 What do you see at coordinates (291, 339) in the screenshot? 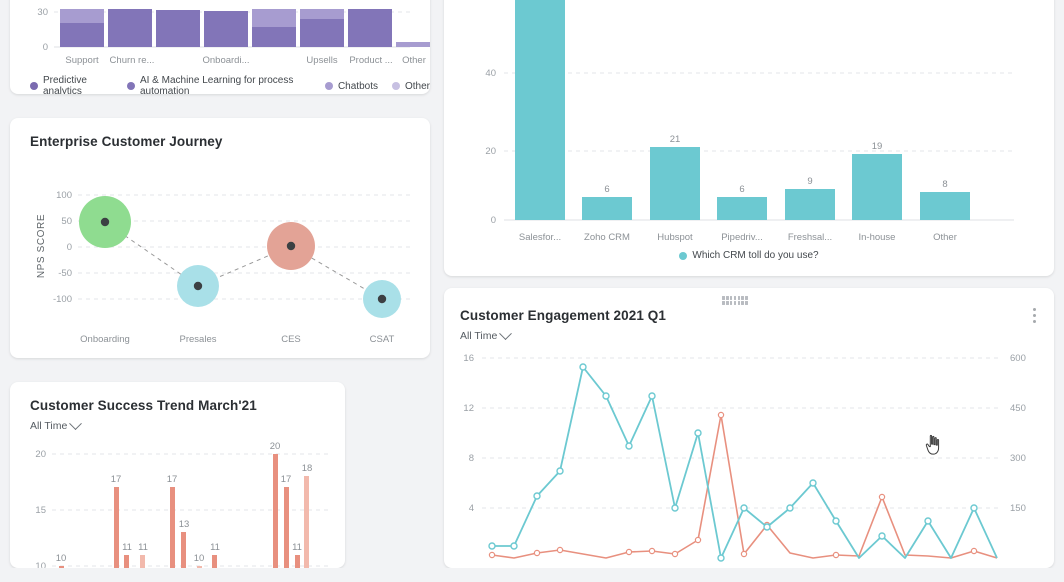
I see `journey-cat-ces: CES` at bounding box center [291, 339].